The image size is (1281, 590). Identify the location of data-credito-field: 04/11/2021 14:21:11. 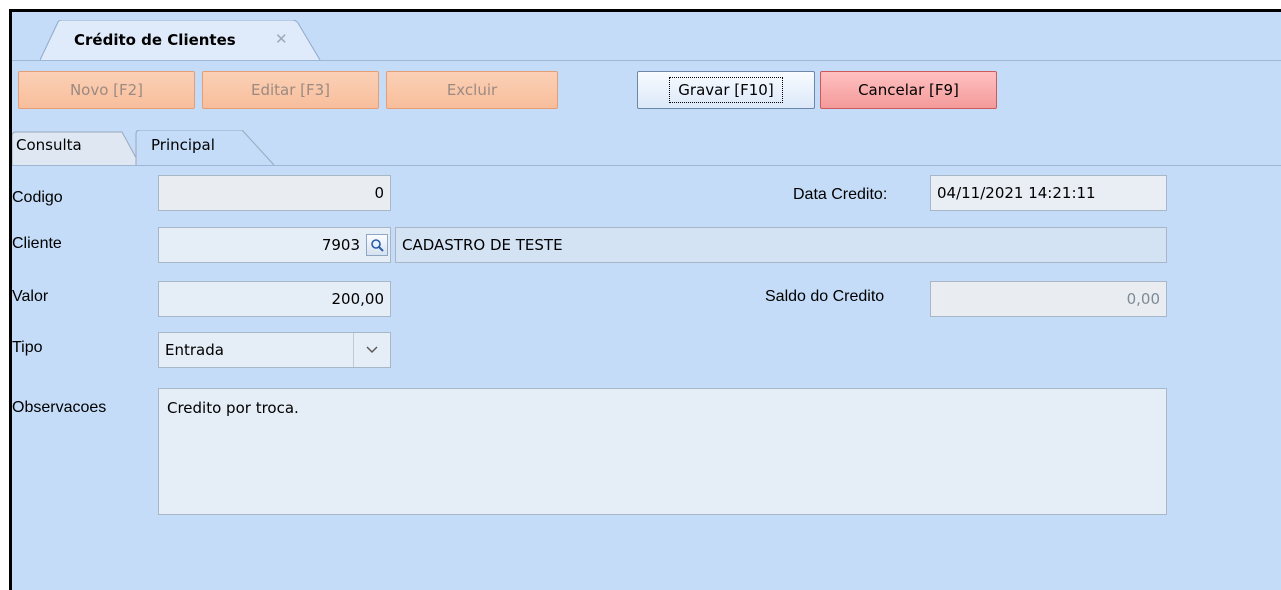
(1048, 193).